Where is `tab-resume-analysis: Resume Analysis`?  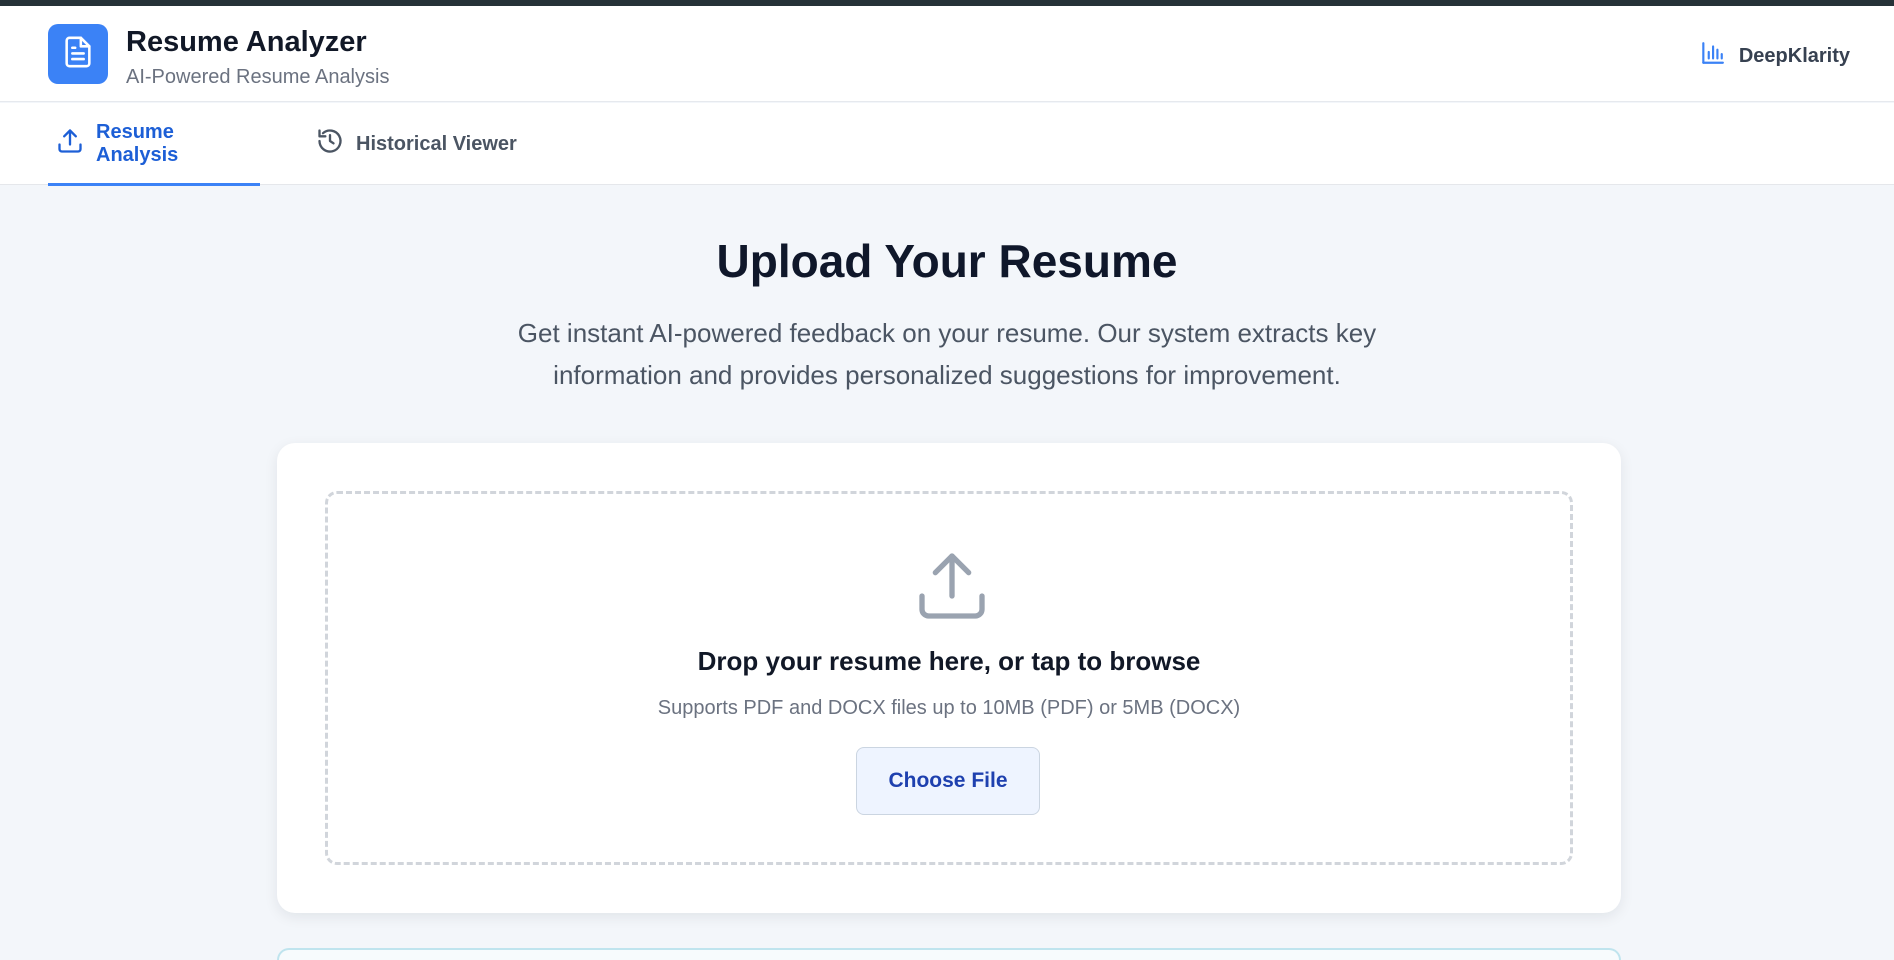 tab-resume-analysis: Resume Analysis is located at coordinates (154, 144).